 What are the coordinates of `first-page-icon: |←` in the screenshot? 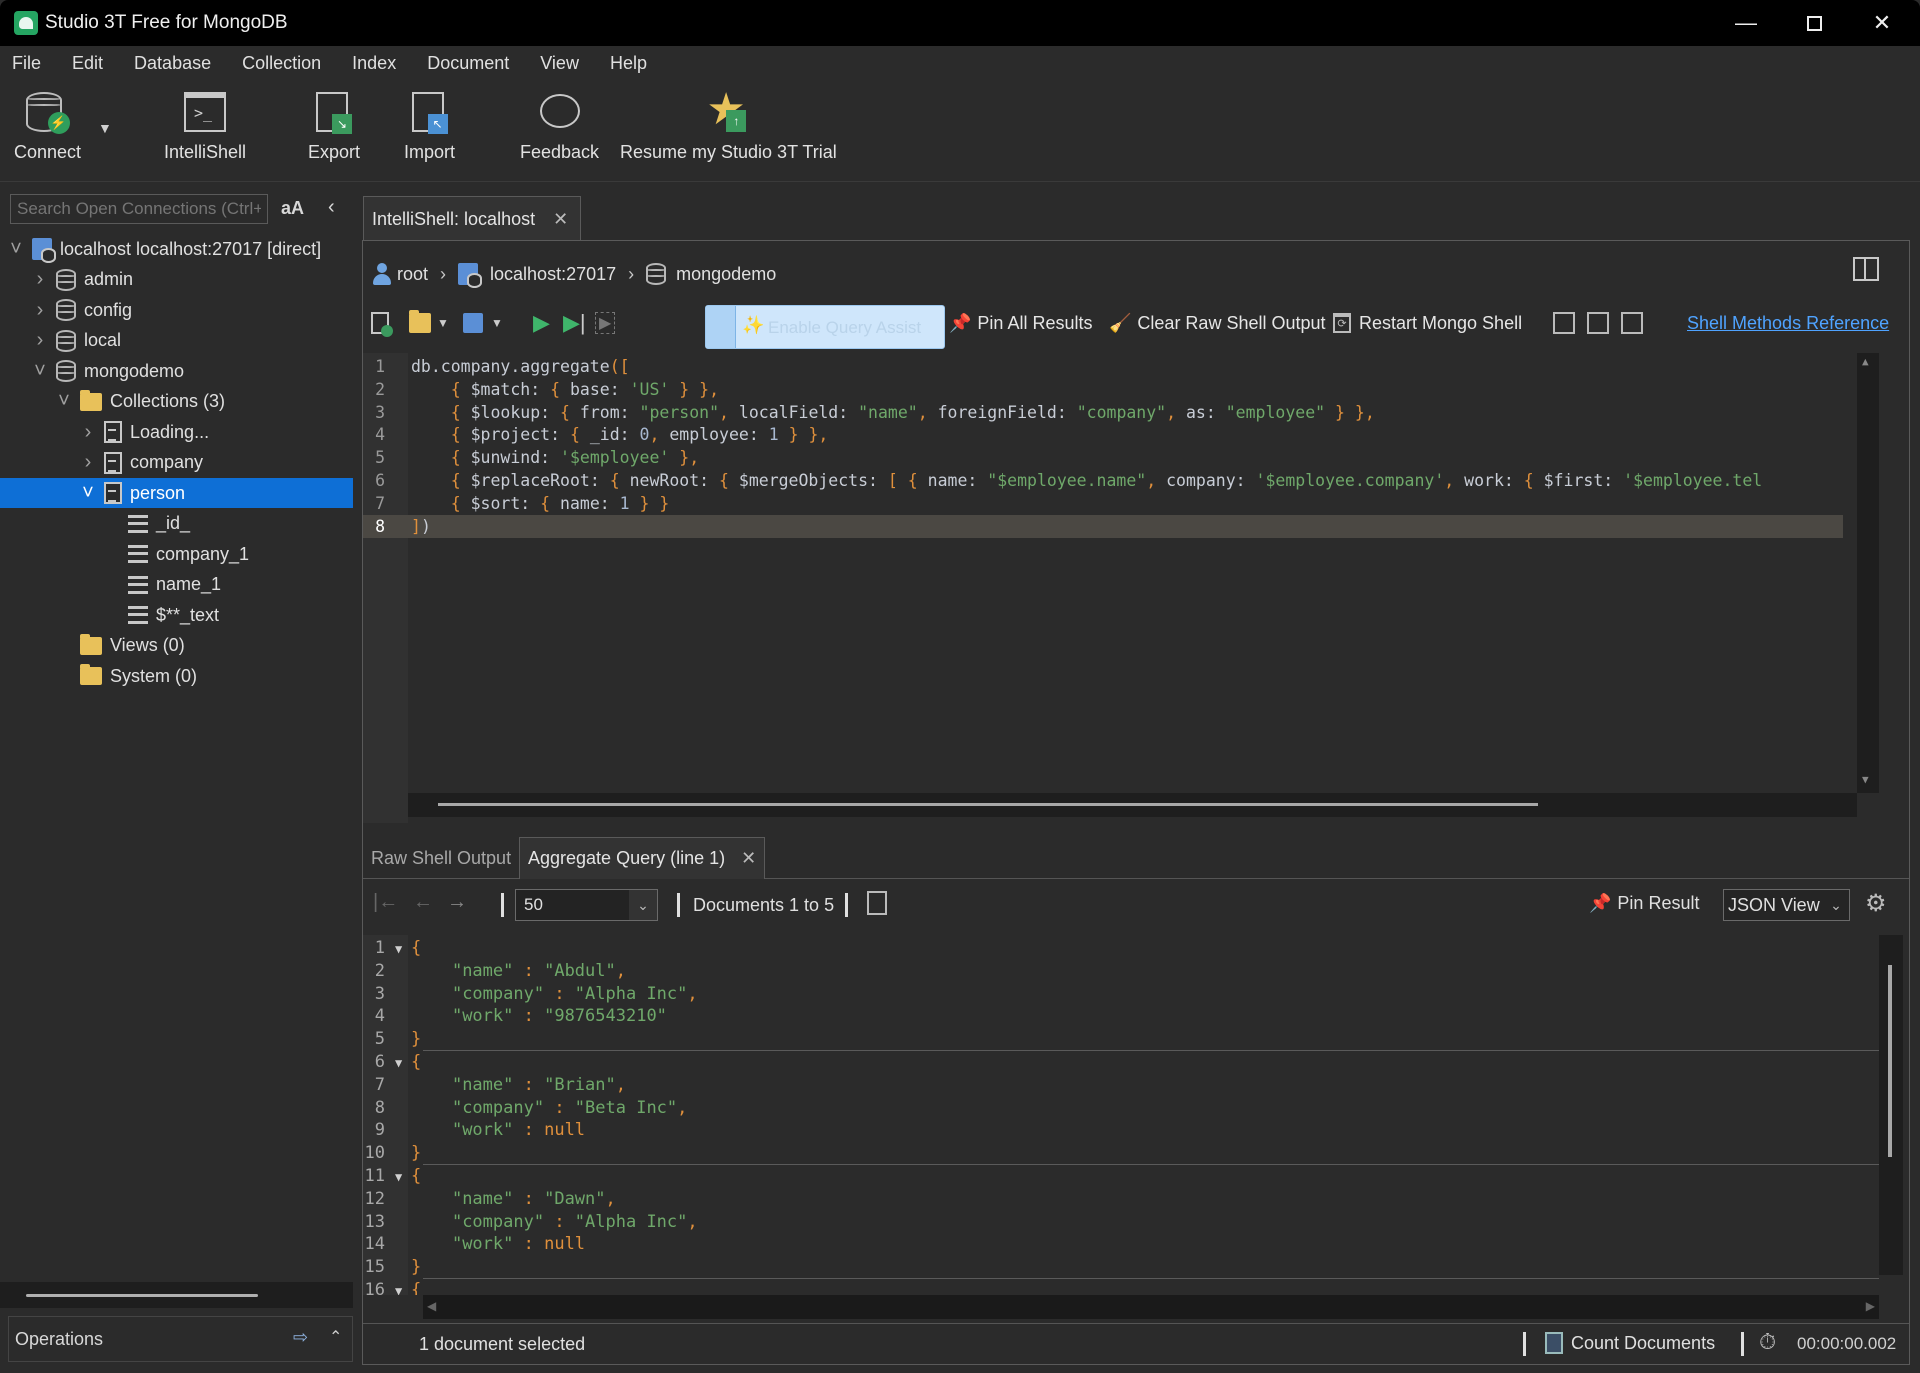 It's located at (385, 902).